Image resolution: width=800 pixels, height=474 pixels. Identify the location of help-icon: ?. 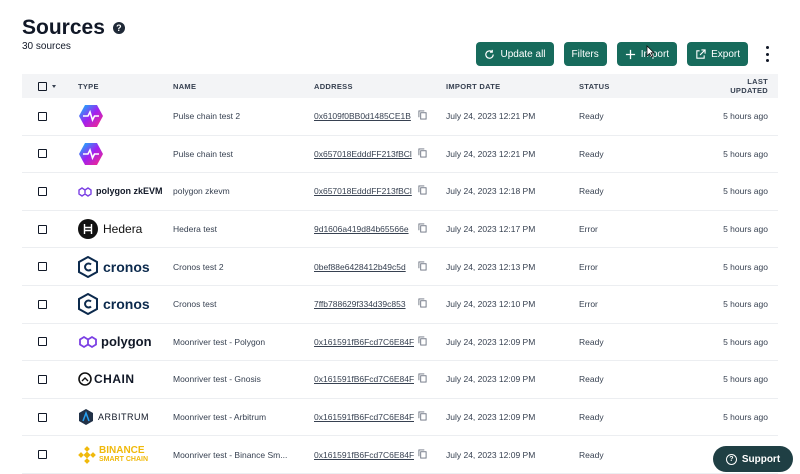
(118, 28).